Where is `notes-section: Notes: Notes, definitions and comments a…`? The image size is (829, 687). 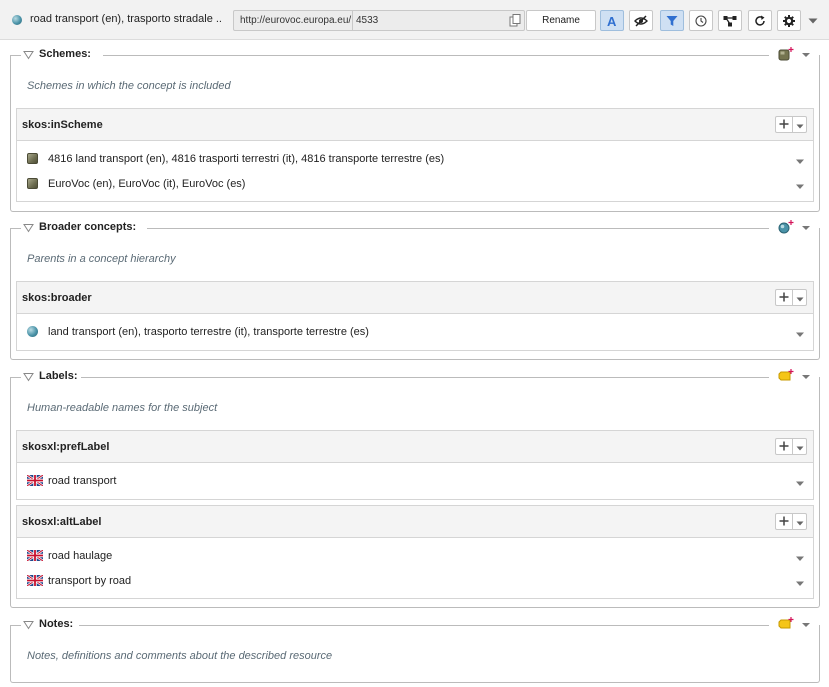
notes-section: Notes: Notes, definitions and comments a… is located at coordinates (415, 649).